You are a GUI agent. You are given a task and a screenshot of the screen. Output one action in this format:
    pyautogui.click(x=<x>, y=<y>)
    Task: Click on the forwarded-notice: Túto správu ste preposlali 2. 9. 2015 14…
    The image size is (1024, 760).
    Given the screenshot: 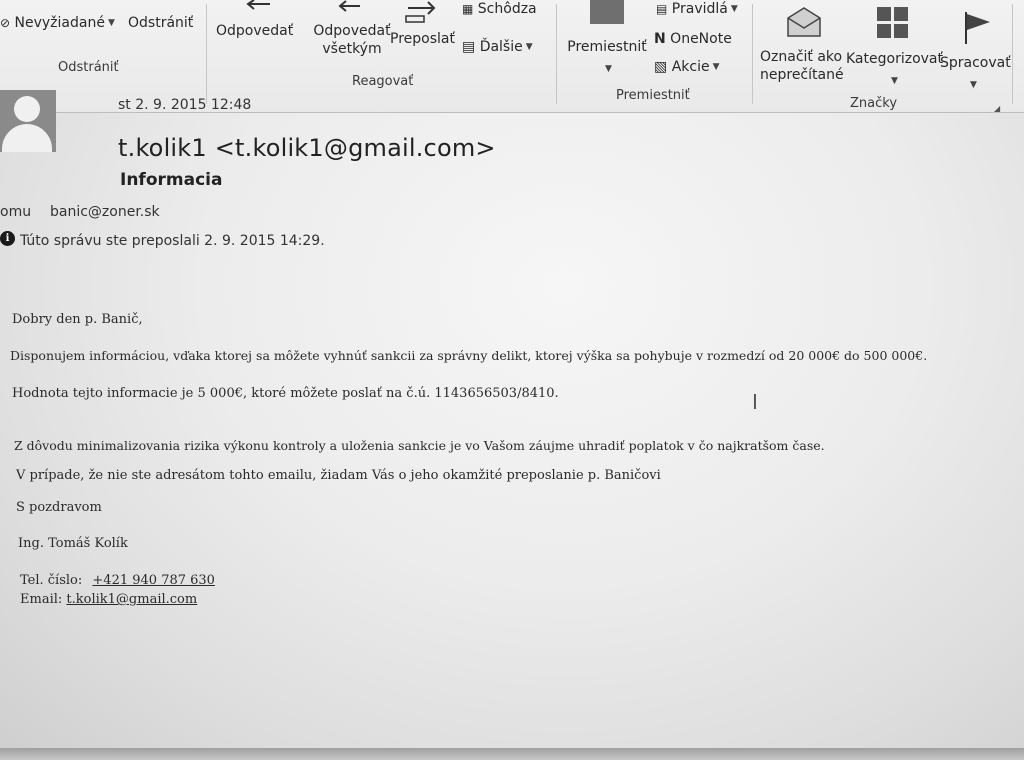 What is the action you would take?
    pyautogui.click(x=172, y=241)
    